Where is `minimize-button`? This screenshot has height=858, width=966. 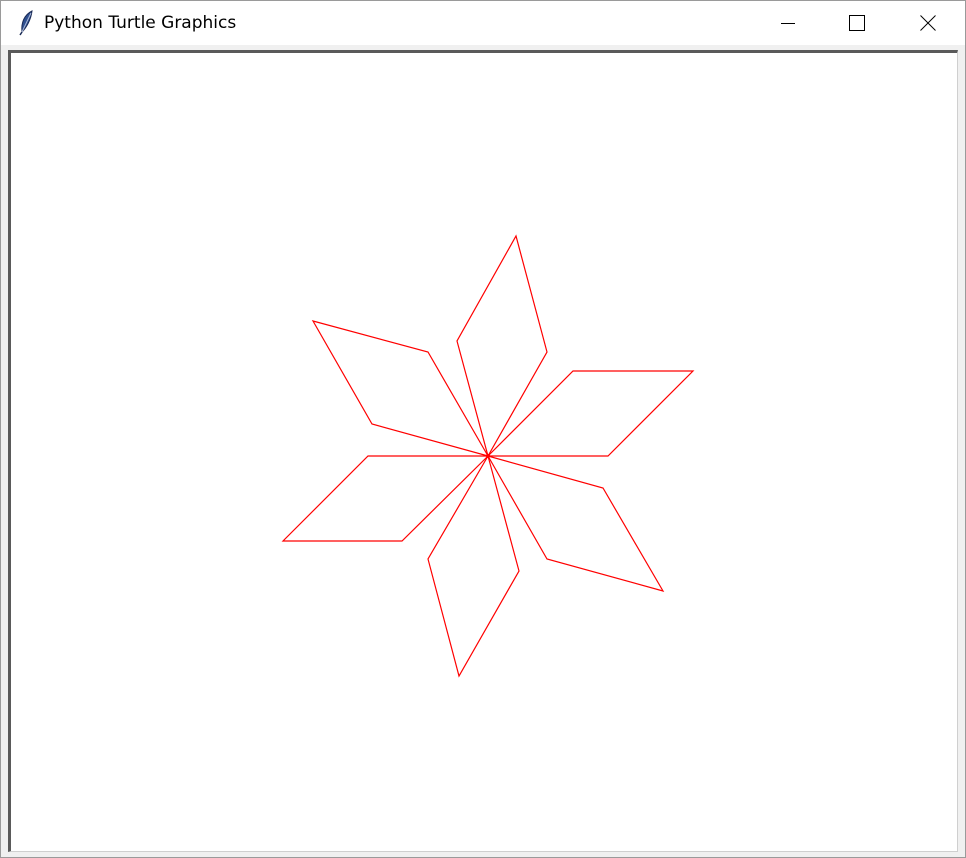 minimize-button is located at coordinates (788, 23).